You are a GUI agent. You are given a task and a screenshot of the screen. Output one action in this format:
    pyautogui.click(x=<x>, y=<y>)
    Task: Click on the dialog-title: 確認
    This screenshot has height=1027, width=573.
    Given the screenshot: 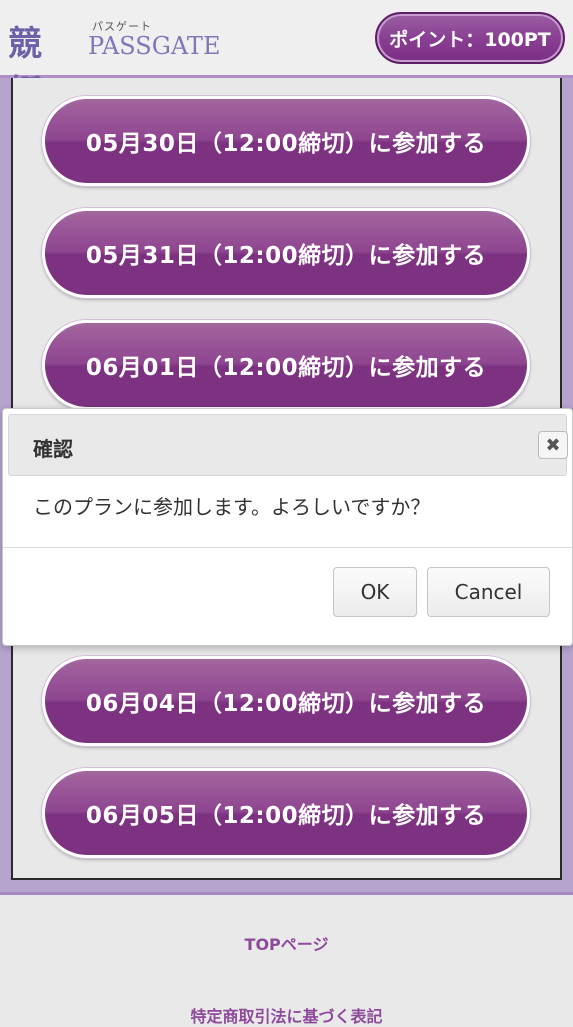 What is the action you would take?
    pyautogui.click(x=53, y=449)
    